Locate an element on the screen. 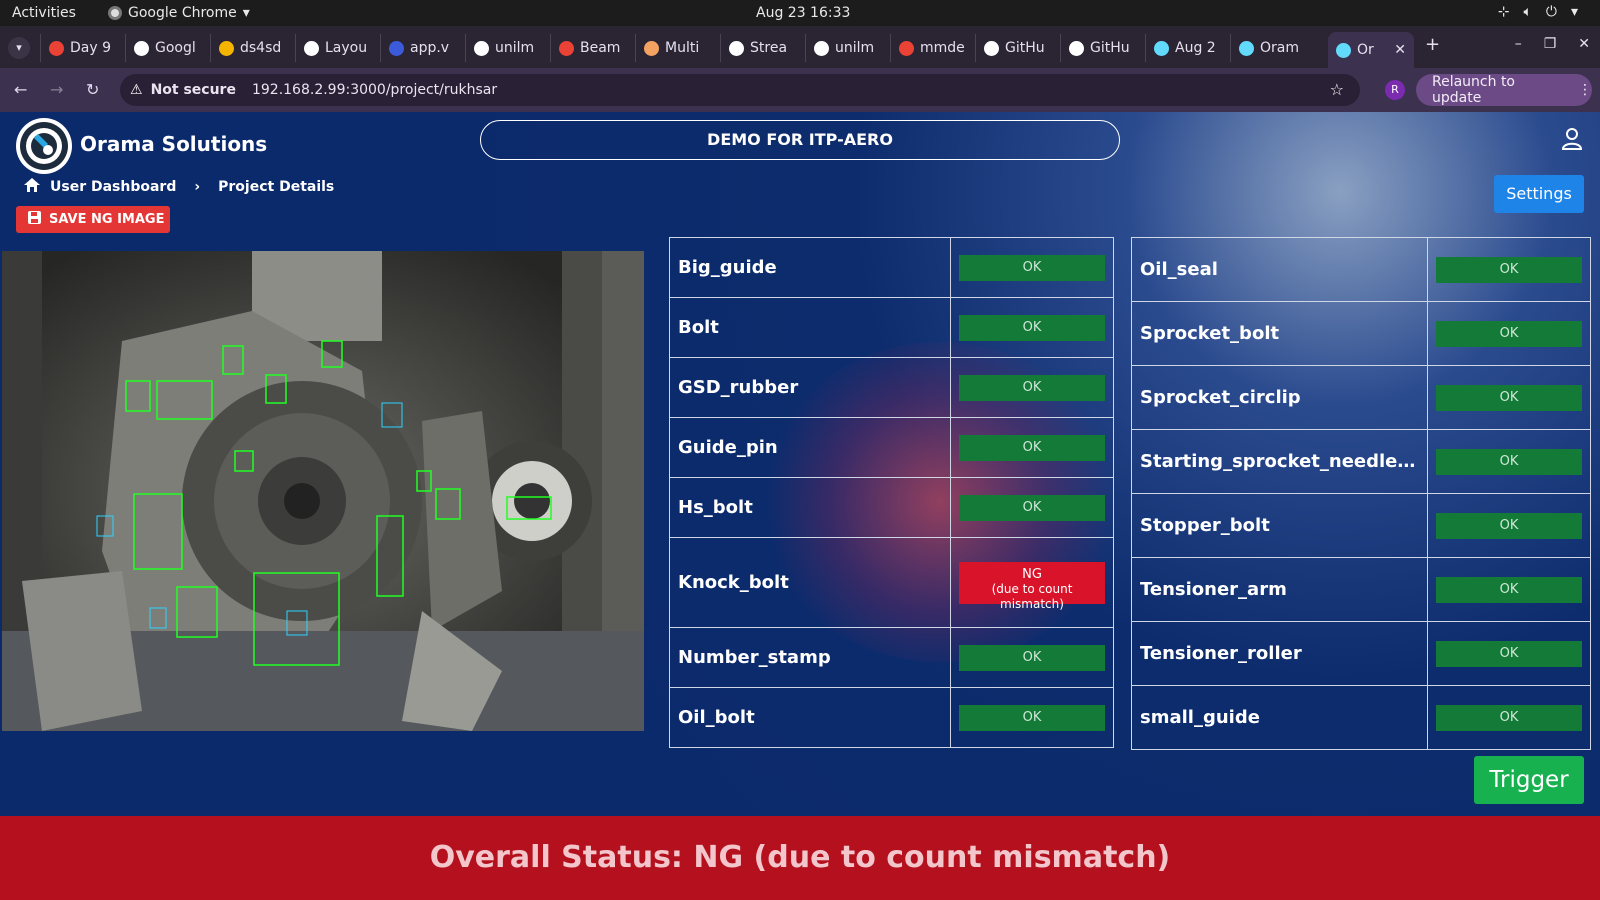 The height and width of the screenshot is (900, 1600). brand-name: Orama Solutions is located at coordinates (174, 144).